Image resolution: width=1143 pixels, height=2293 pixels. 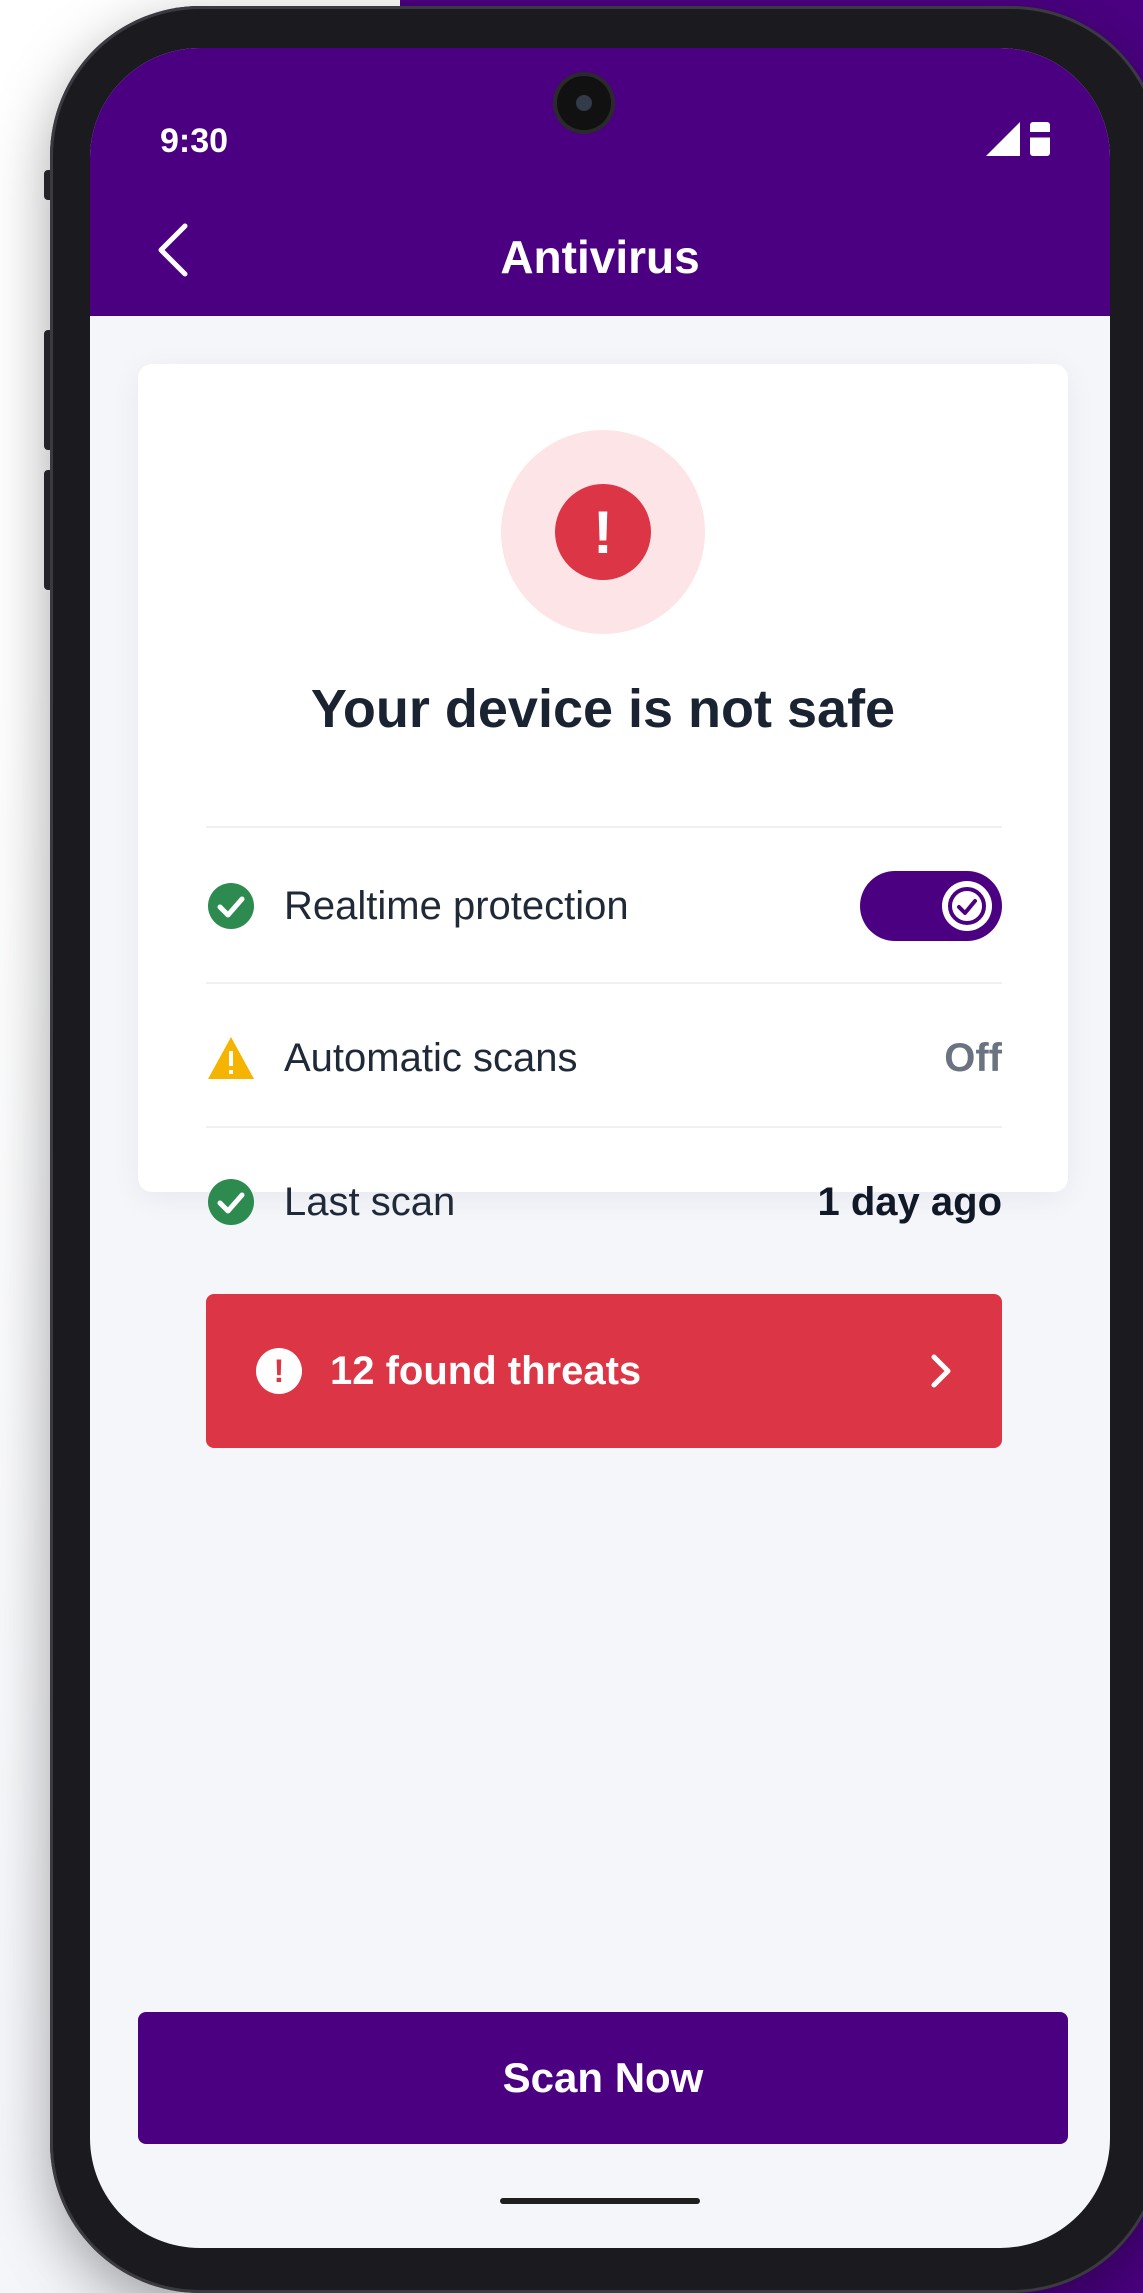 I want to click on automatic-scans-value: Off, so click(x=973, y=1057).